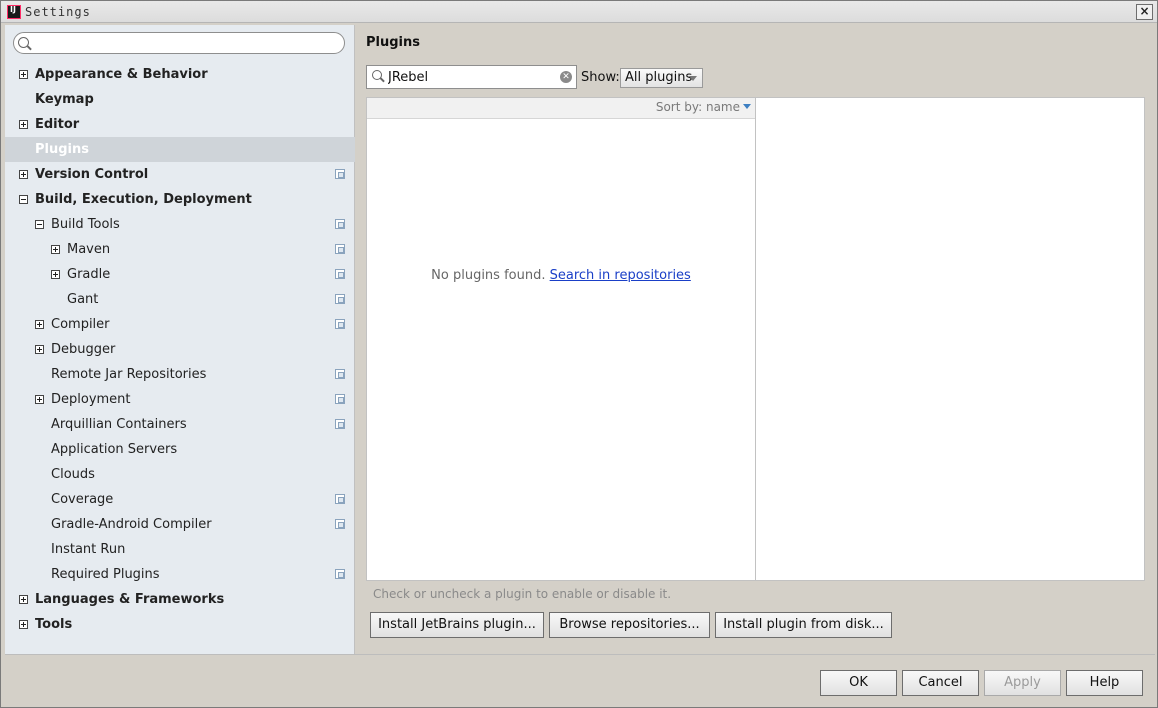  Describe the element at coordinates (180, 99) in the screenshot. I see `tree-node: Keymap` at that location.